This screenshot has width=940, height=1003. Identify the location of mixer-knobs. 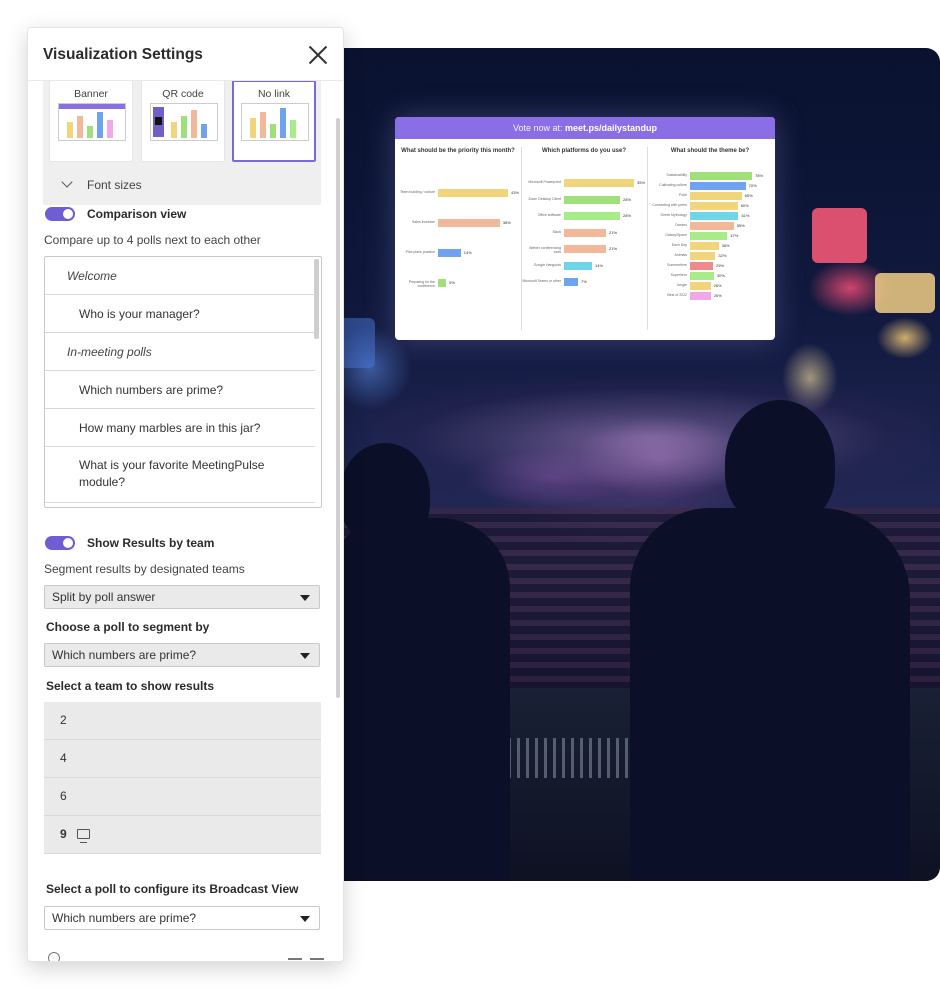
(565, 758).